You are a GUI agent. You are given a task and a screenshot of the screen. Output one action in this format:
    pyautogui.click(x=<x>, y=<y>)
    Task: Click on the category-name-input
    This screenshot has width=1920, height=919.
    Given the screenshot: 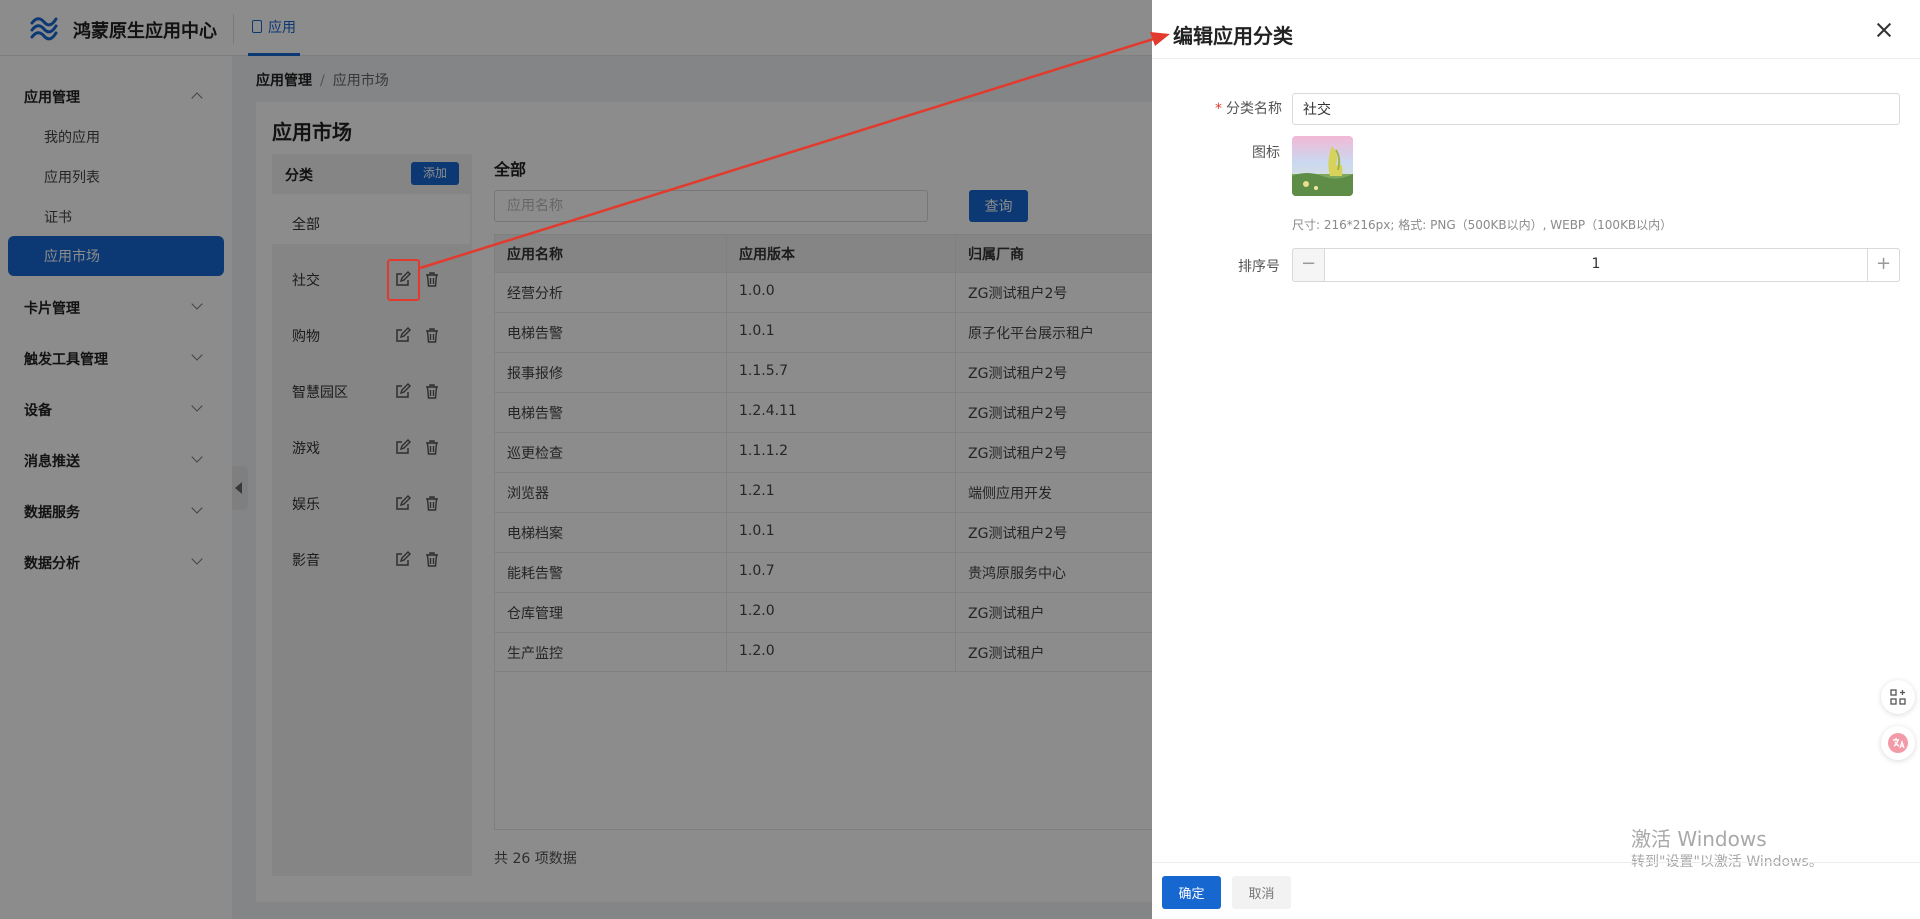 What is the action you would take?
    pyautogui.click(x=1596, y=109)
    